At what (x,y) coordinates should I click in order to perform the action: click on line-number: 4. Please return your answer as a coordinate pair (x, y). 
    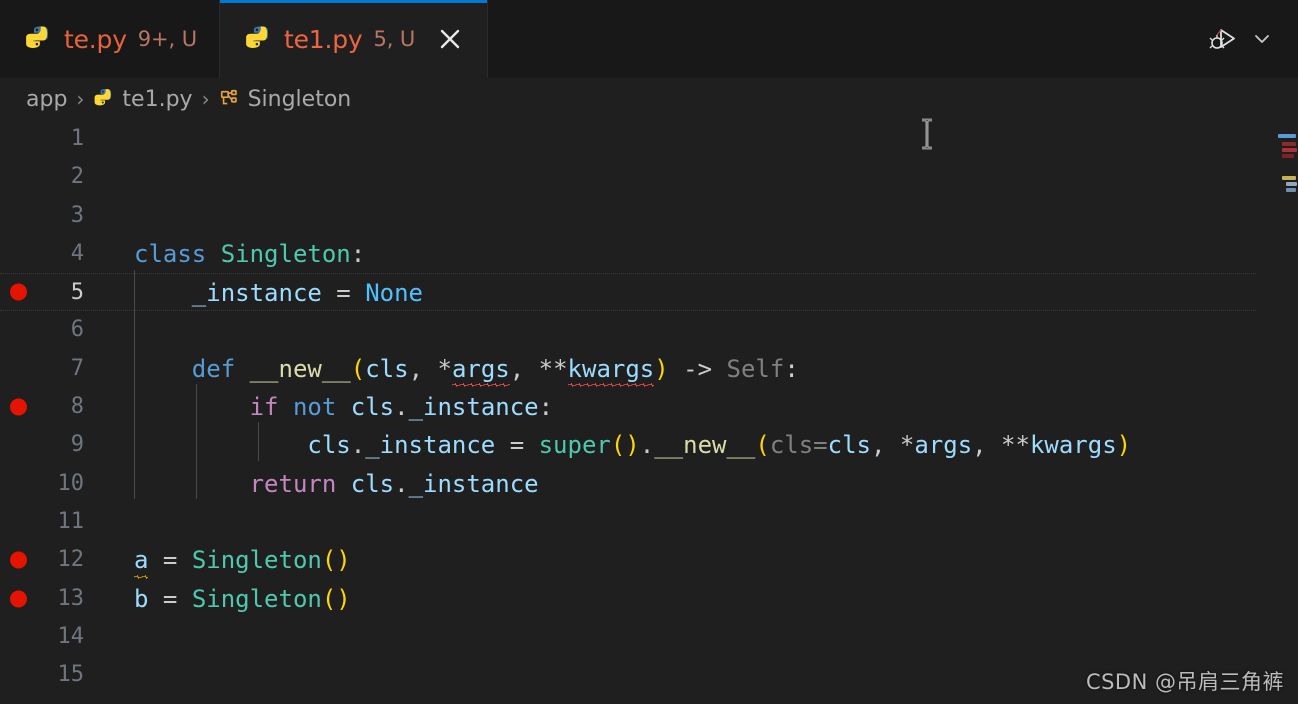
    Looking at the image, I should click on (77, 253).